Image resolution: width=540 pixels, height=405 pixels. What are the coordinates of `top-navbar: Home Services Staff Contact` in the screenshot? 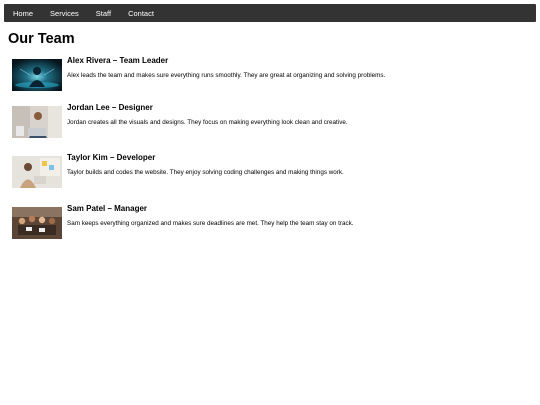 It's located at (270, 13).